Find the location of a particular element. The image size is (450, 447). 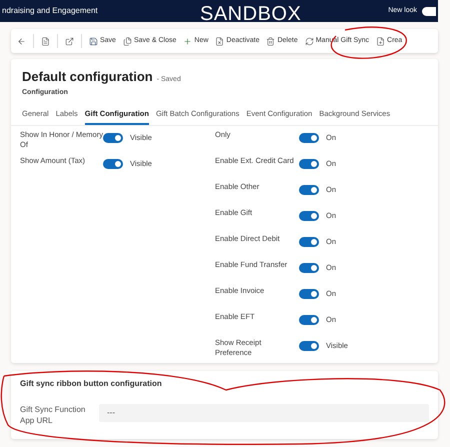

popout-icon is located at coordinates (69, 41).